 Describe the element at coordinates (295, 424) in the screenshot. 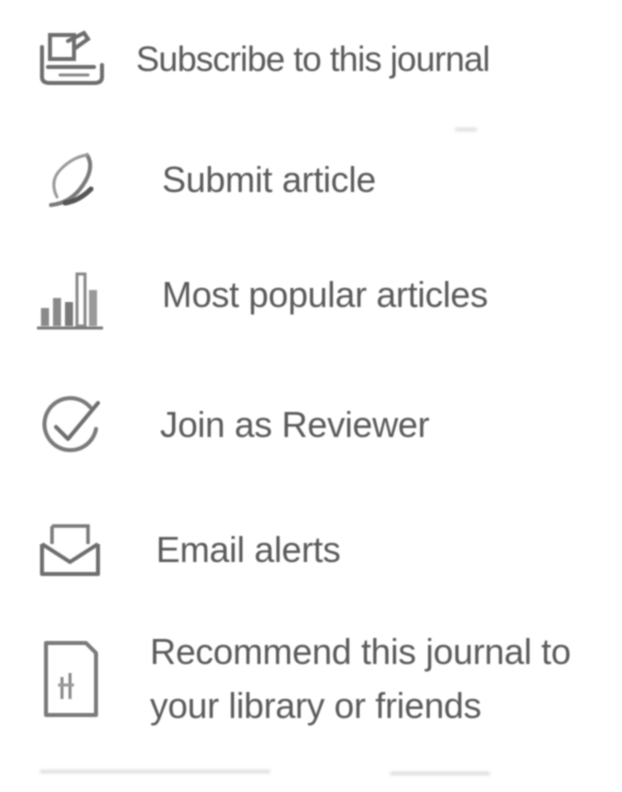

I see `join-as-reviewer-label: Join as Reviewer` at that location.